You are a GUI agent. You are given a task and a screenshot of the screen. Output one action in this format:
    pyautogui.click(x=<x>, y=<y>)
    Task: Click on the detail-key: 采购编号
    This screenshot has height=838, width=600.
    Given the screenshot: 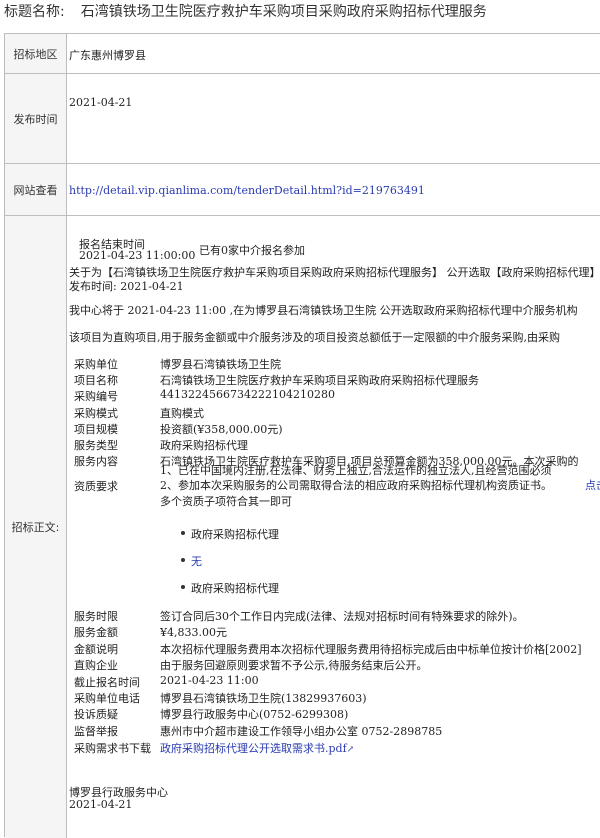 What is the action you would take?
    pyautogui.click(x=96, y=397)
    